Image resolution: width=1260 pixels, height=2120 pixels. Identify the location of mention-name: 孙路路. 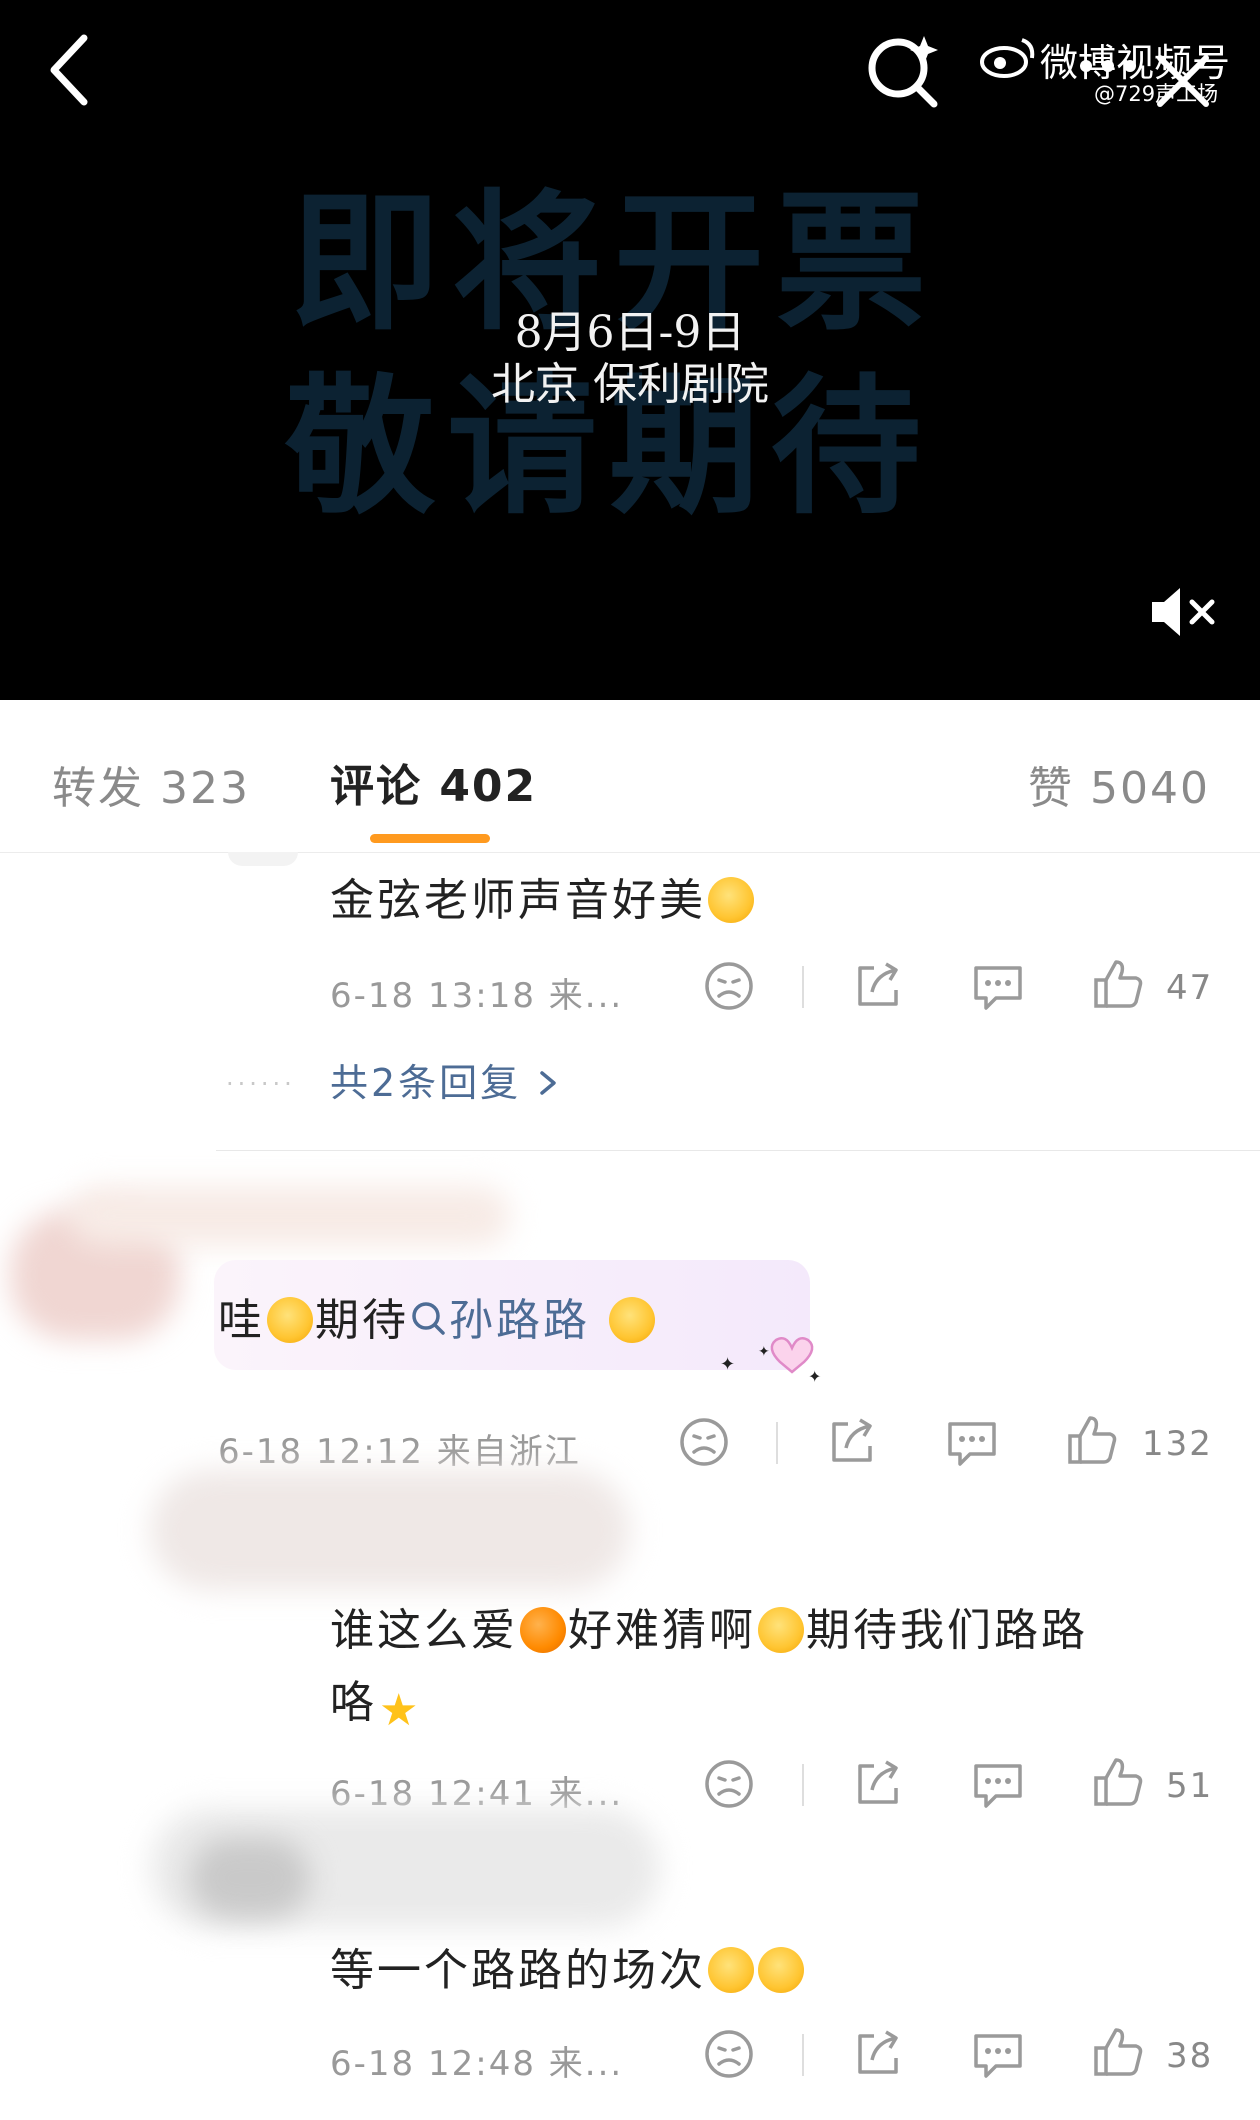
(519, 1320).